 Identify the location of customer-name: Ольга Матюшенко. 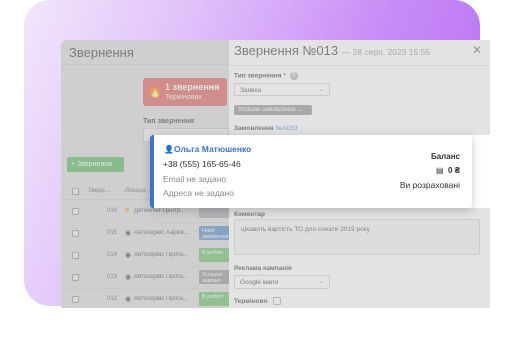
(212, 149).